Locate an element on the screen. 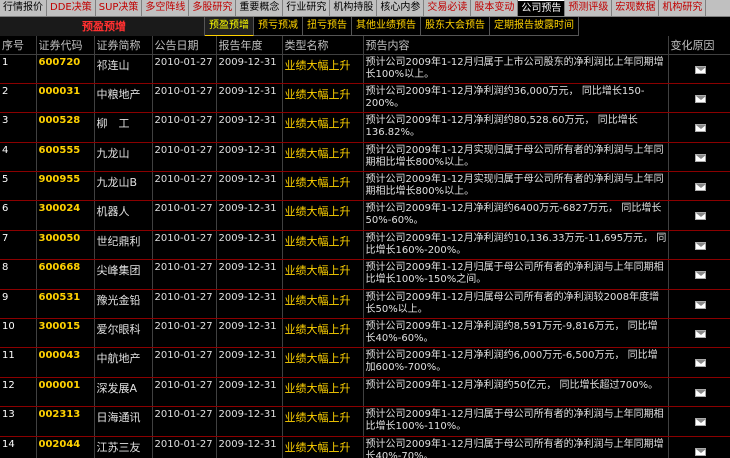 The height and width of the screenshot is (458, 730). column-header: 预告内容 is located at coordinates (516, 45).